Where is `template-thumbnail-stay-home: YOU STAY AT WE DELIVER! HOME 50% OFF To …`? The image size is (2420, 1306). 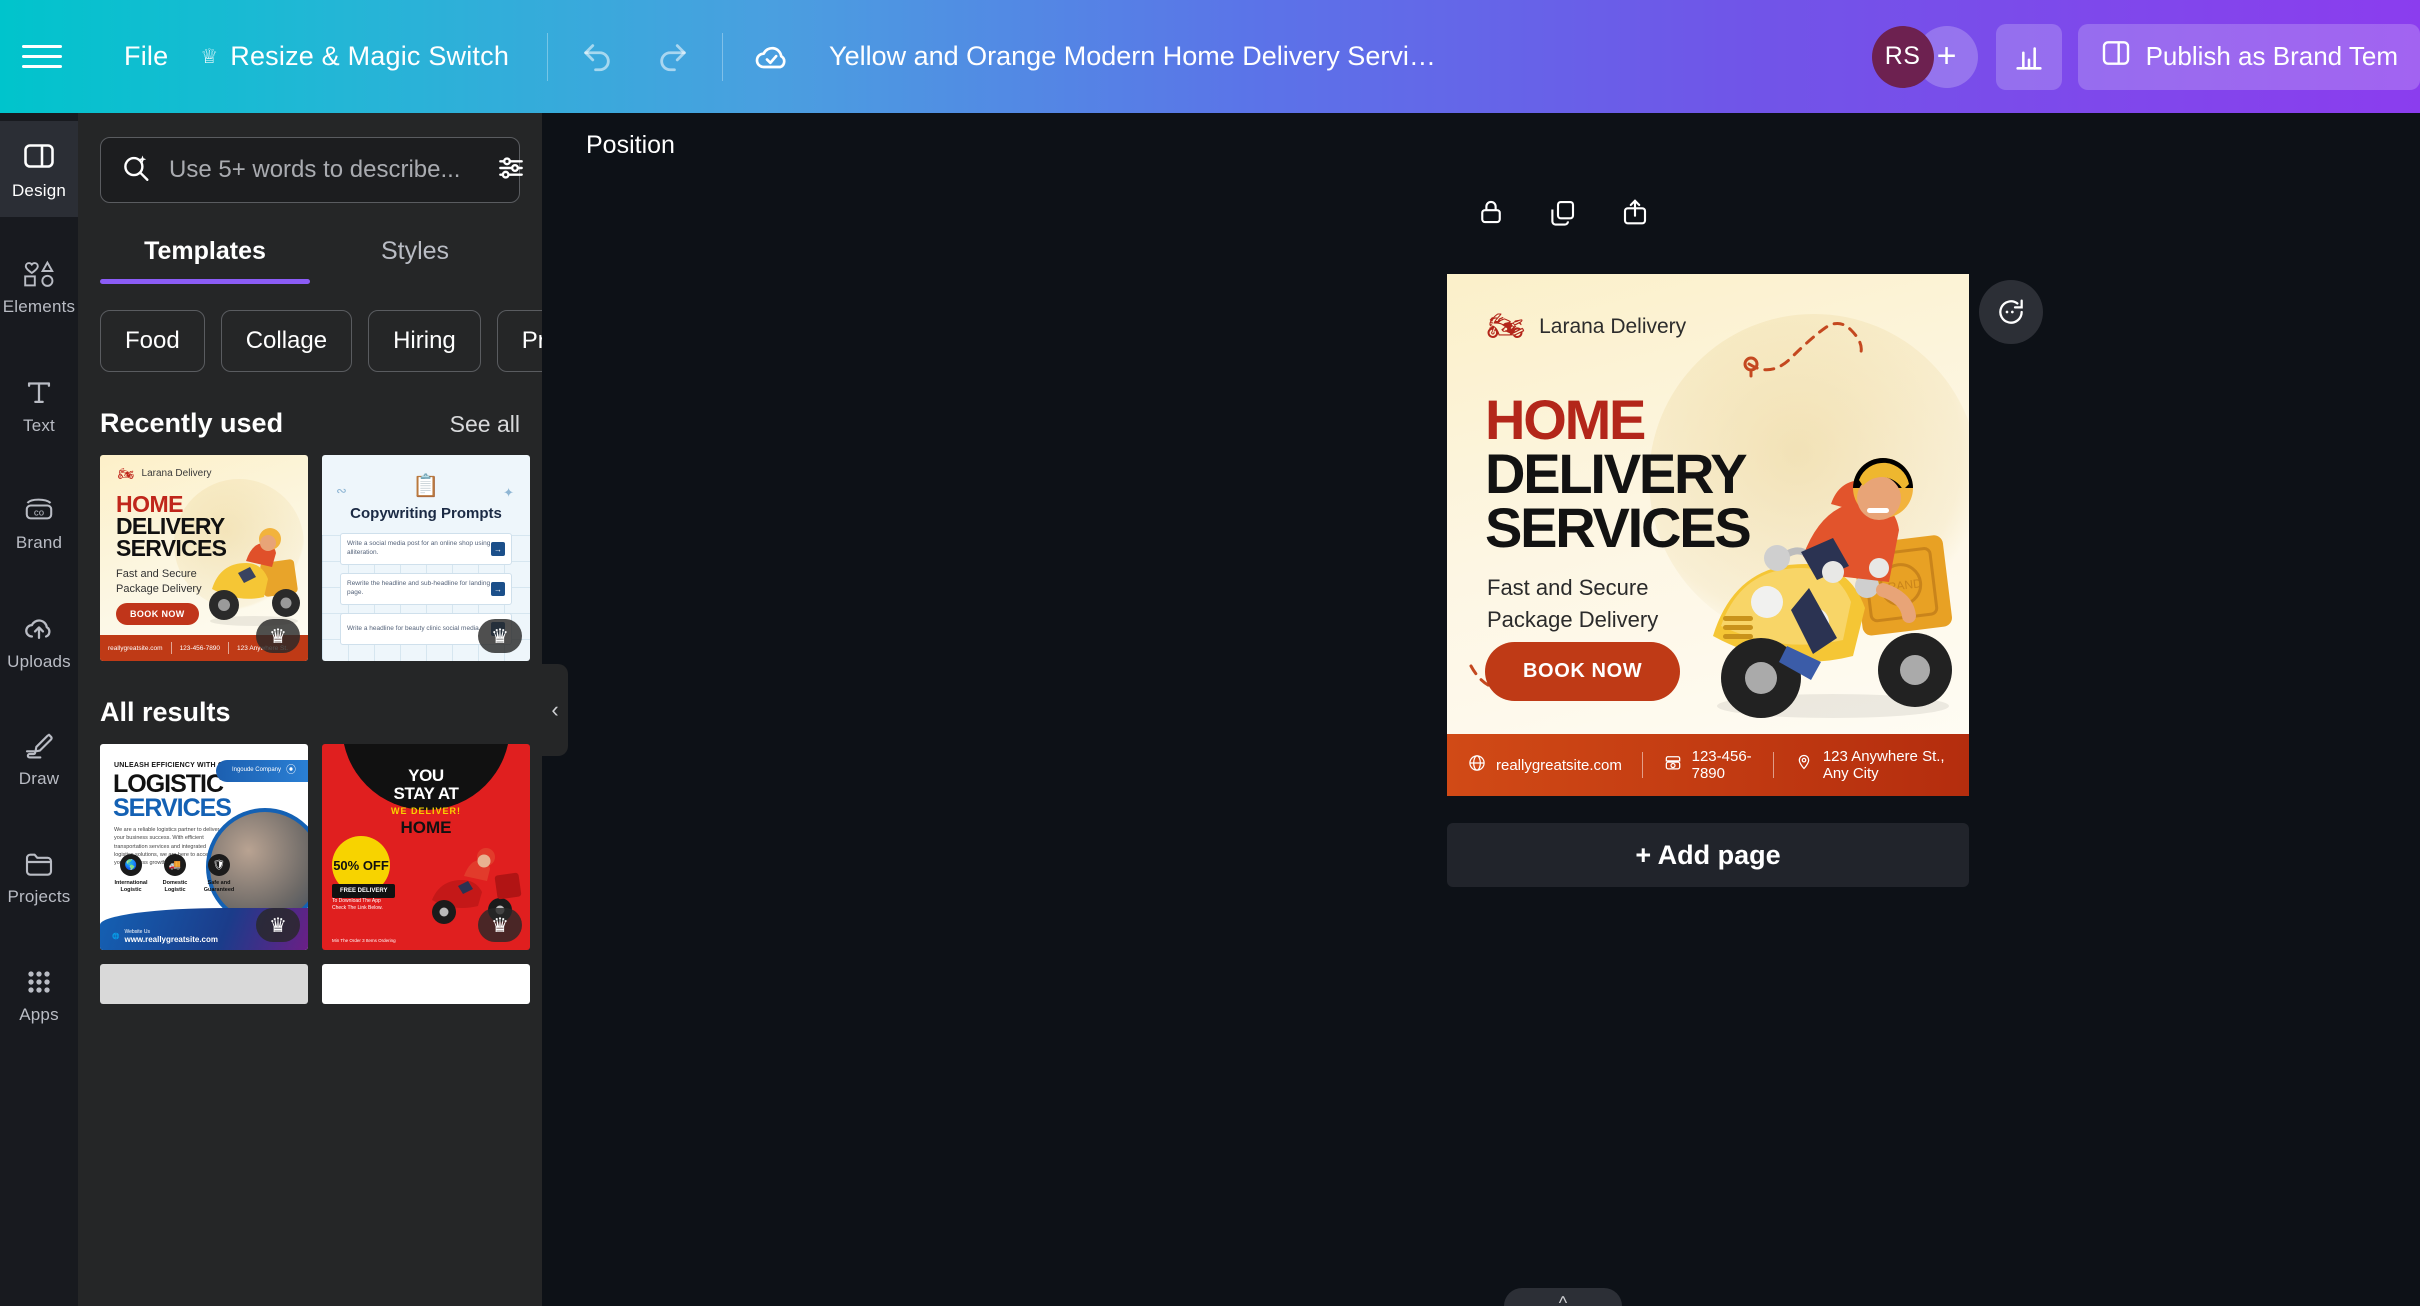 template-thumbnail-stay-home: YOU STAY AT WE DELIVER! HOME 50% OFF To … is located at coordinates (426, 847).